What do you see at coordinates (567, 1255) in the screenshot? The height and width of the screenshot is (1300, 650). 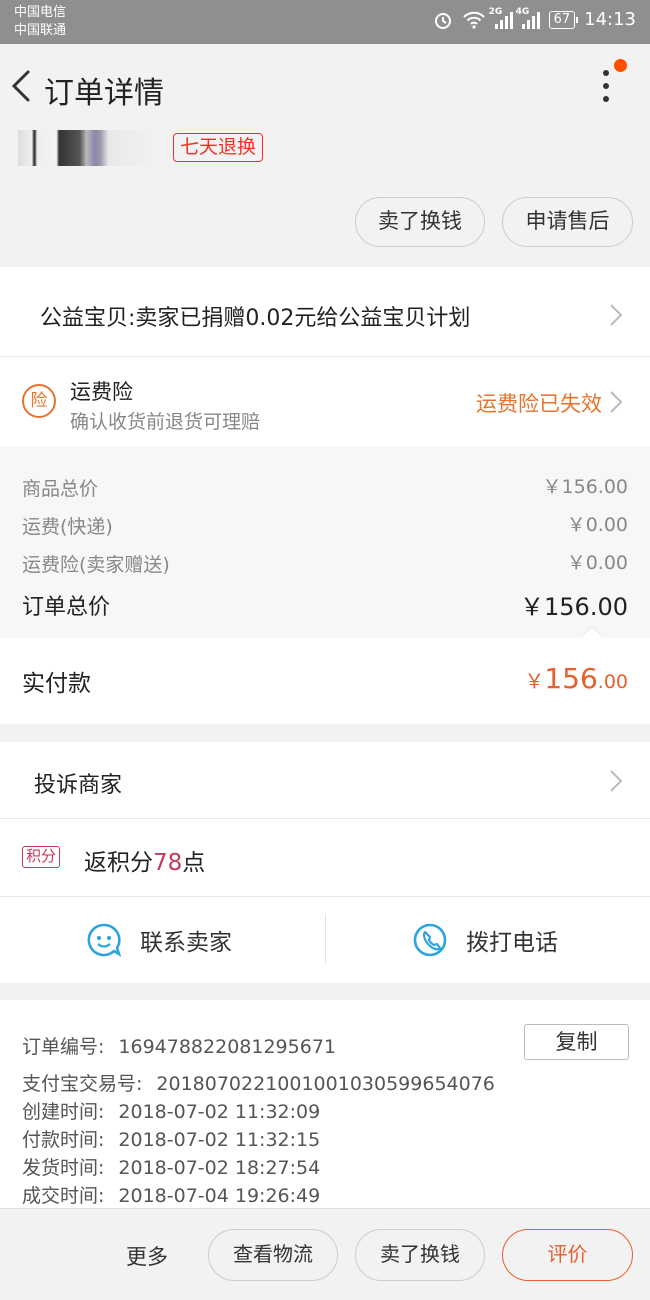 I see `rate-button: 评价` at bounding box center [567, 1255].